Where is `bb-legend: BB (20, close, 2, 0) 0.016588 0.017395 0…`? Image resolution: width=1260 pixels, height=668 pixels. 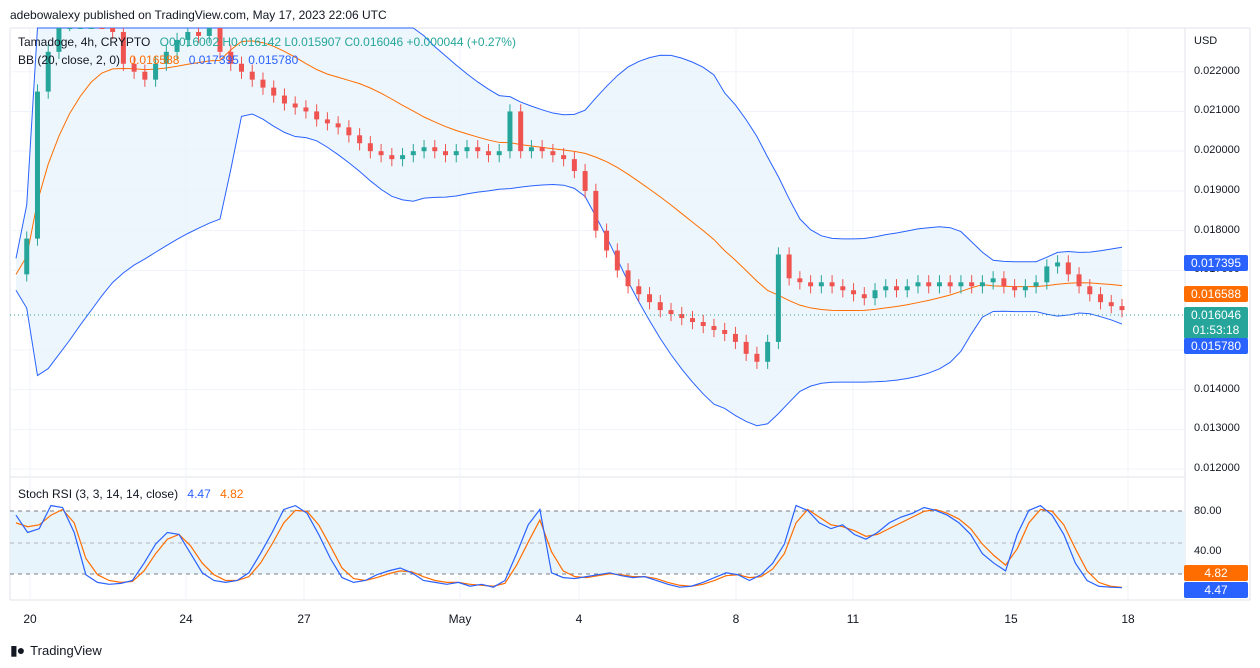 bb-legend: BB (20, close, 2, 0) 0.016588 0.017395 0… is located at coordinates (161, 60).